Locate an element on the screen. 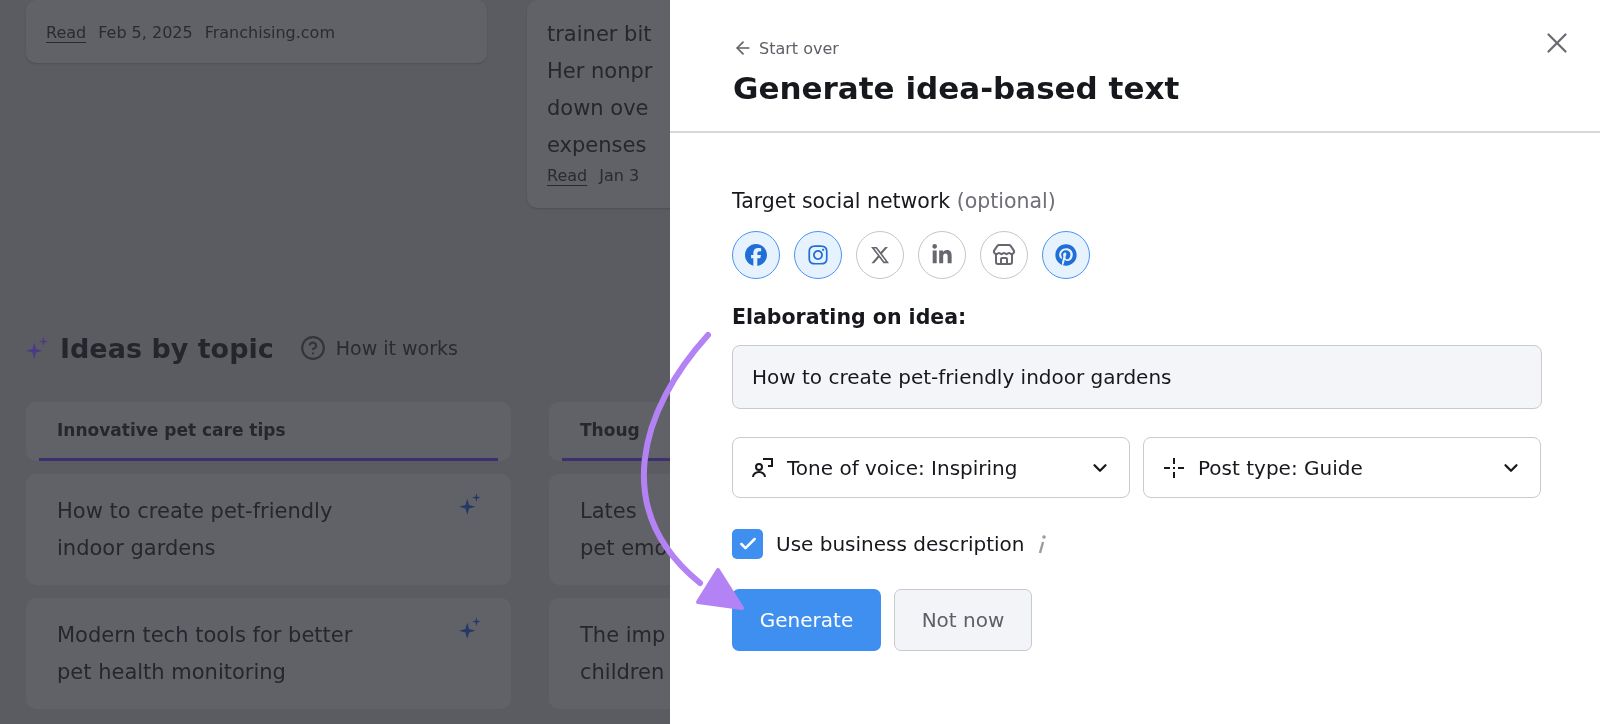 The image size is (1600, 724). idea-text: The imp children is located at coordinates (623, 654).